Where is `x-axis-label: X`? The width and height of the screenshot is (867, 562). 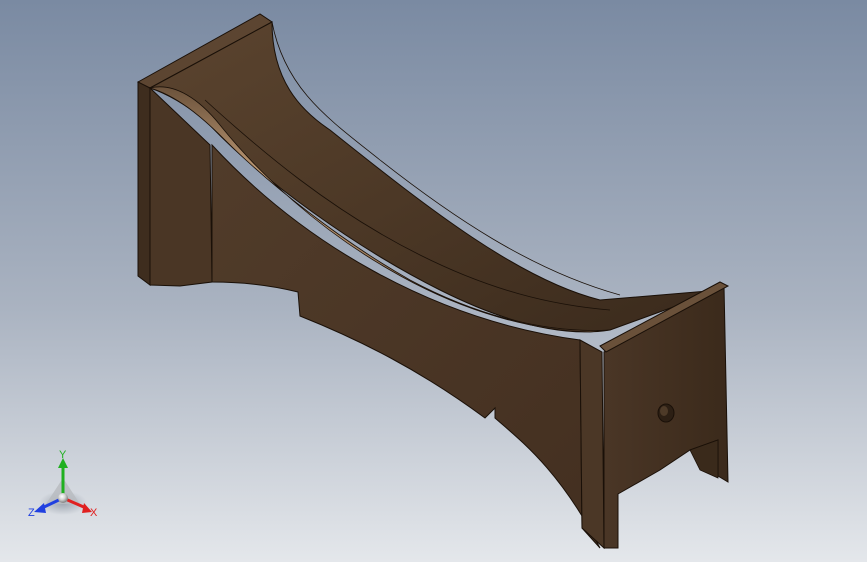
x-axis-label: X is located at coordinates (94, 513).